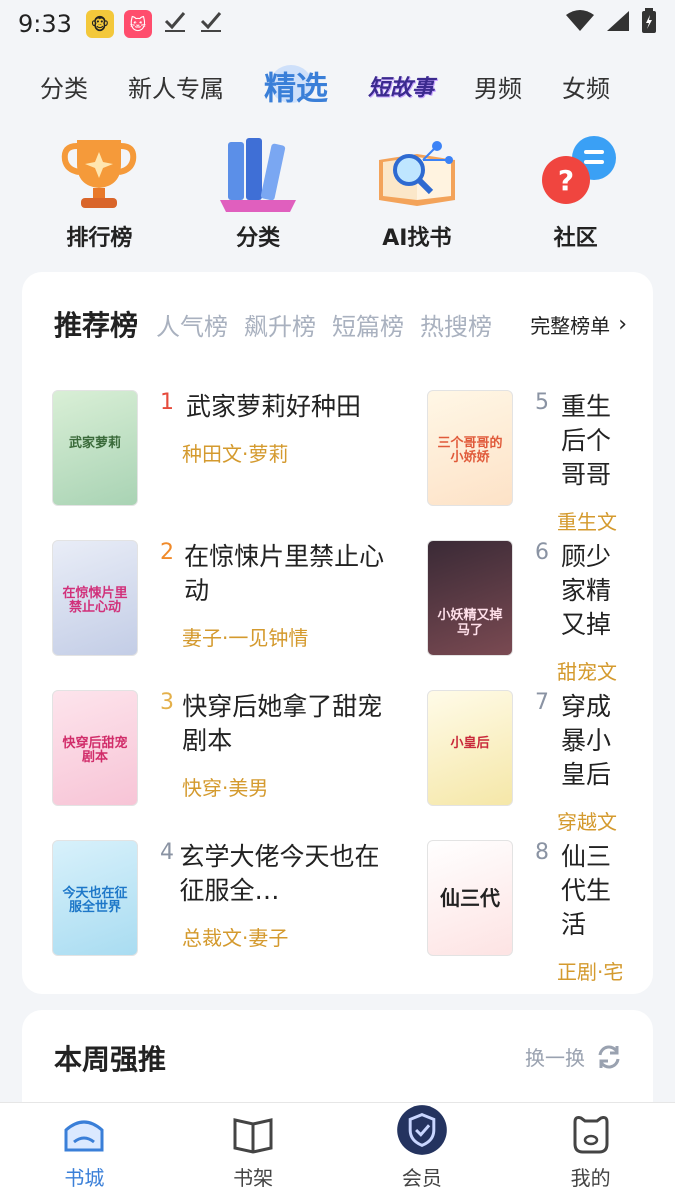 The width and height of the screenshot is (675, 1200). What do you see at coordinates (498, 86) in the screenshot?
I see `tab-male: 男频` at bounding box center [498, 86].